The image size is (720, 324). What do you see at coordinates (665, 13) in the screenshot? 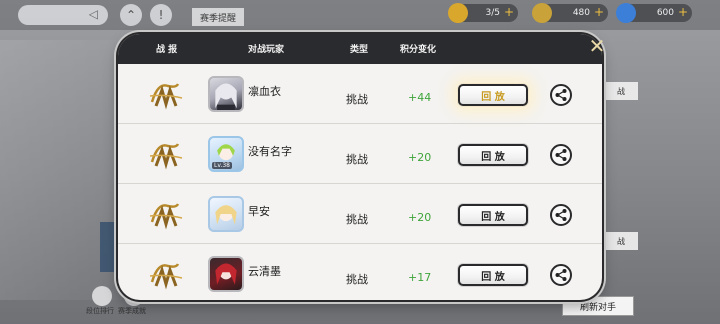
I see `resource-value: 600` at bounding box center [665, 13].